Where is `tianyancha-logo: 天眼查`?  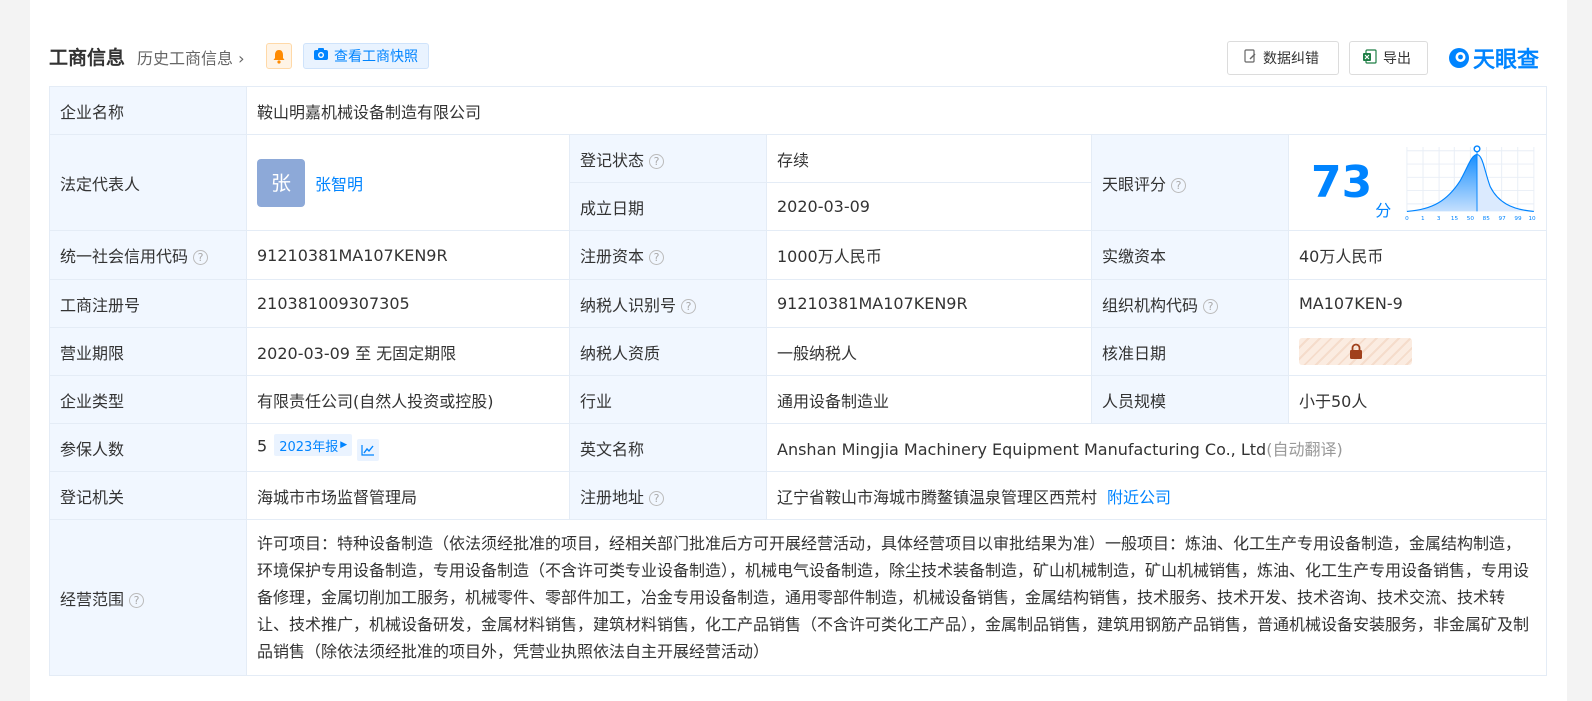 tianyancha-logo: 天眼查 is located at coordinates (1493, 58).